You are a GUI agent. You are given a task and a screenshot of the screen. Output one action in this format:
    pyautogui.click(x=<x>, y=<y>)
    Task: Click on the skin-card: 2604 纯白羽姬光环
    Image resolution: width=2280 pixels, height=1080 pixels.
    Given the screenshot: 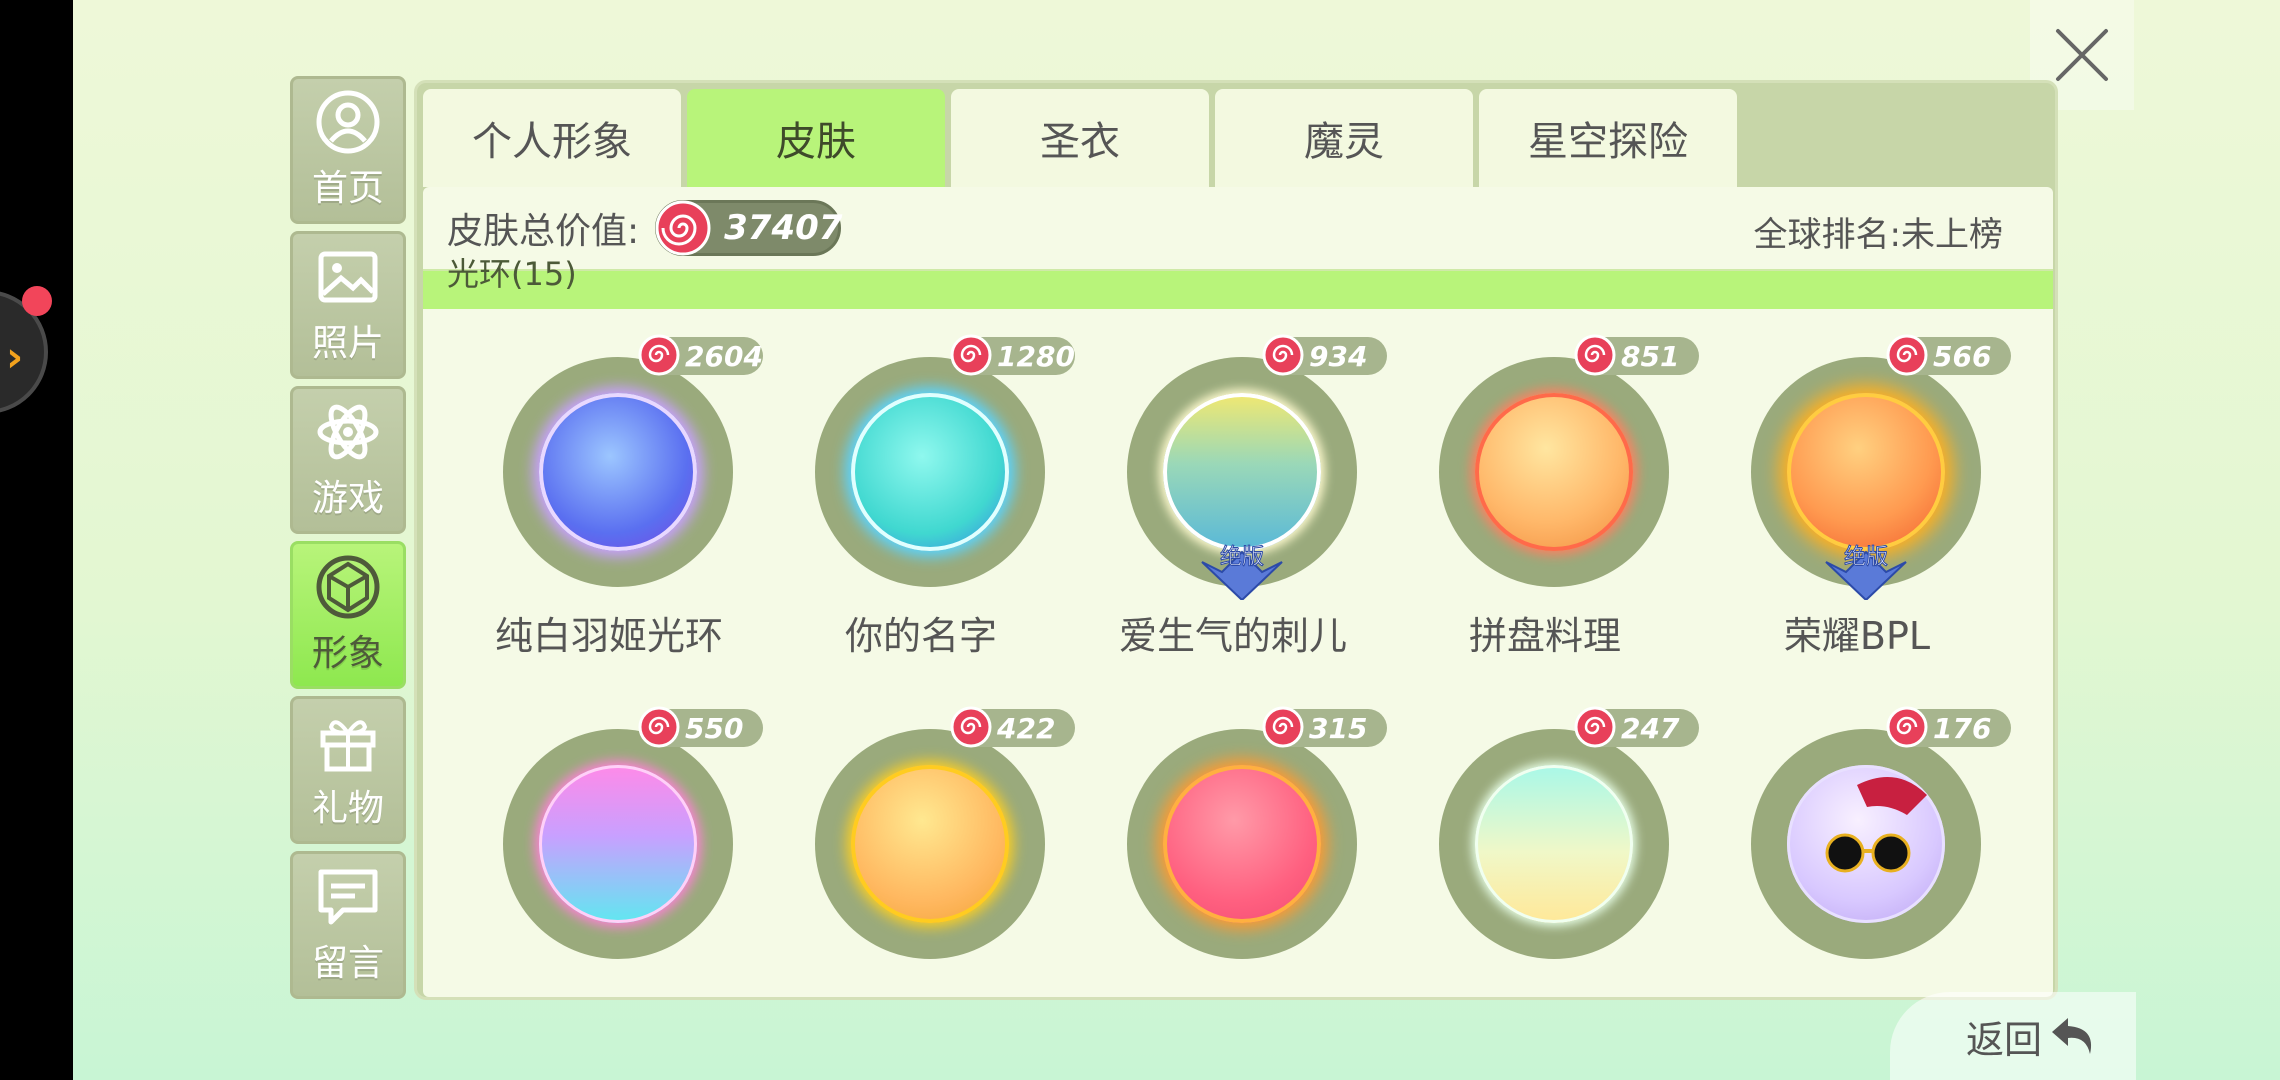 What is the action you would take?
    pyautogui.click(x=609, y=515)
    